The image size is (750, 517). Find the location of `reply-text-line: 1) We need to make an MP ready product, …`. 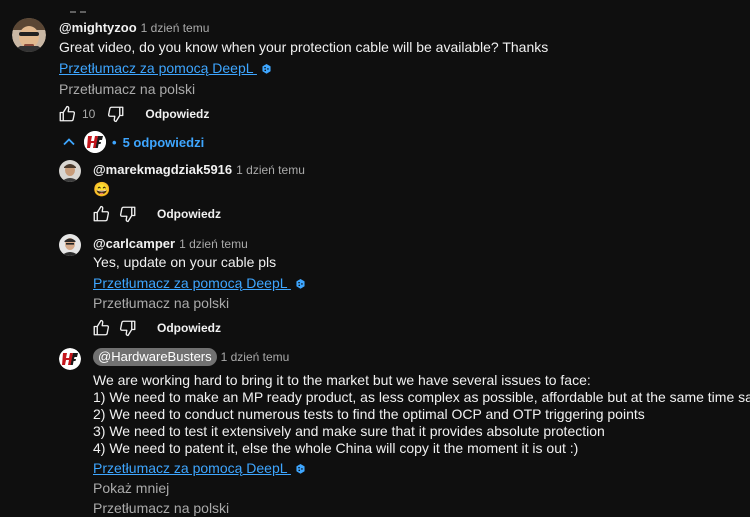

reply-text-line: 1) We need to make an MP ready product, … is located at coordinates (421, 397).